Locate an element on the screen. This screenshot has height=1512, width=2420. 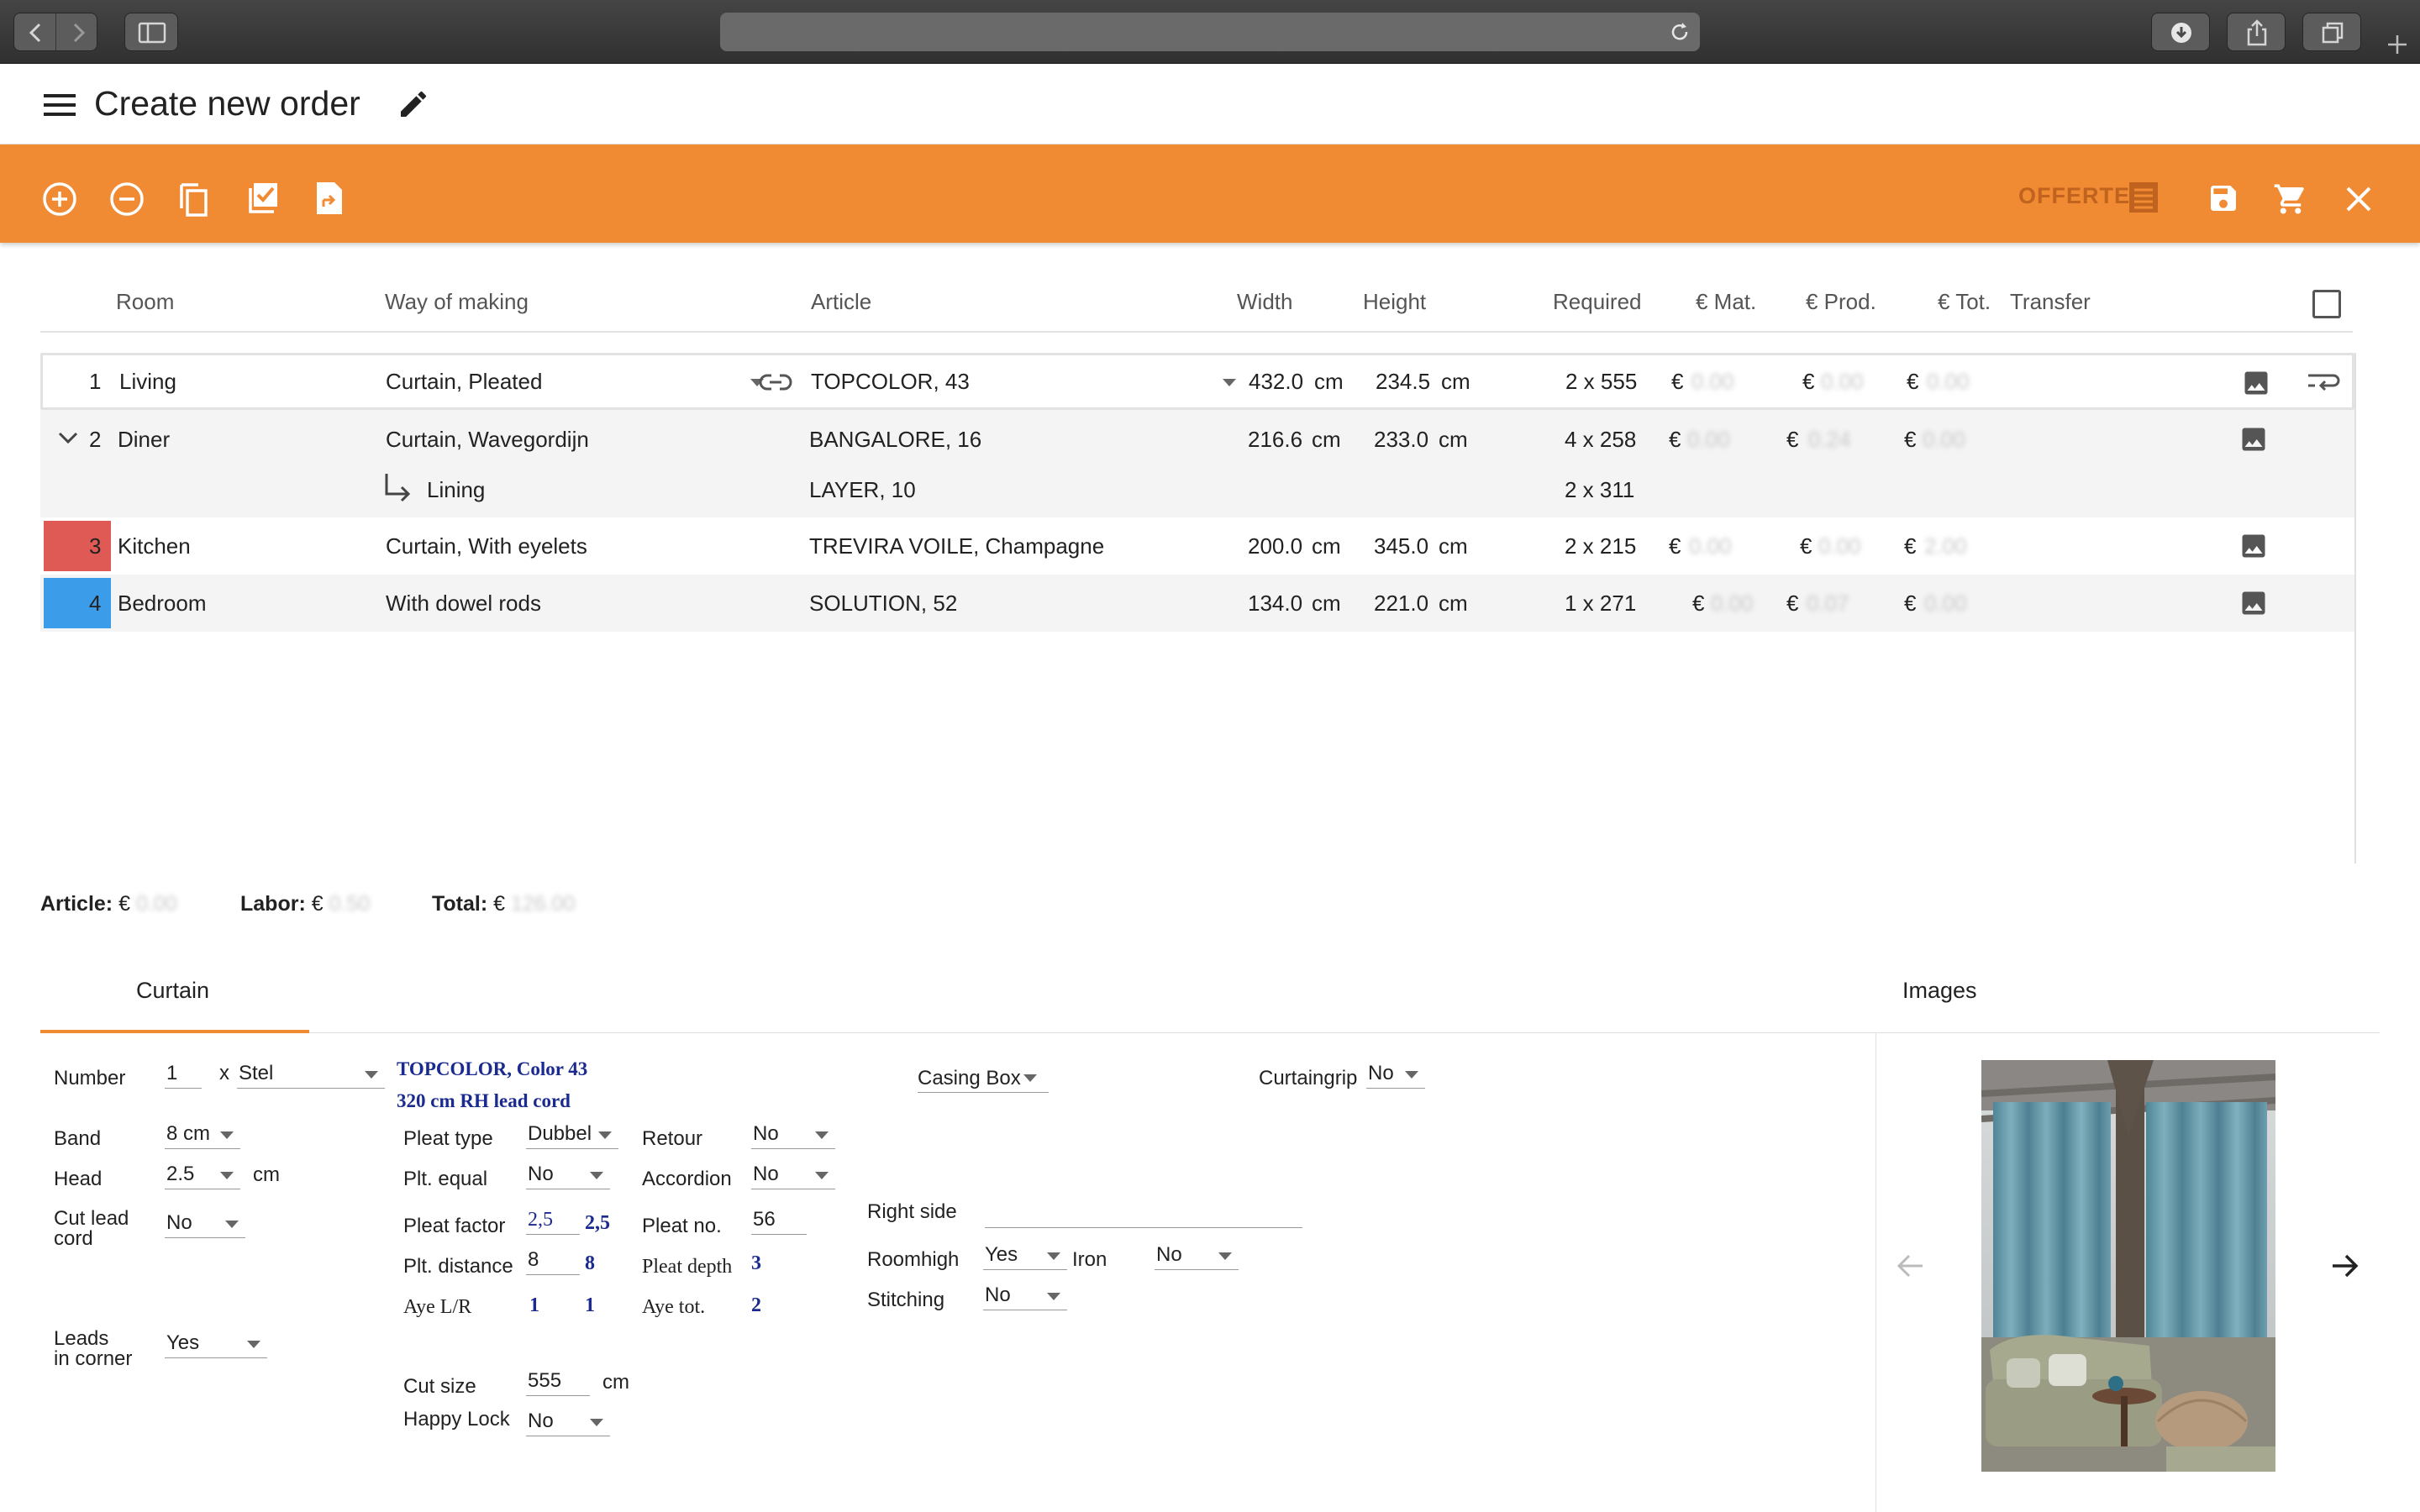
table-scrollbar is located at coordinates (2355, 608).